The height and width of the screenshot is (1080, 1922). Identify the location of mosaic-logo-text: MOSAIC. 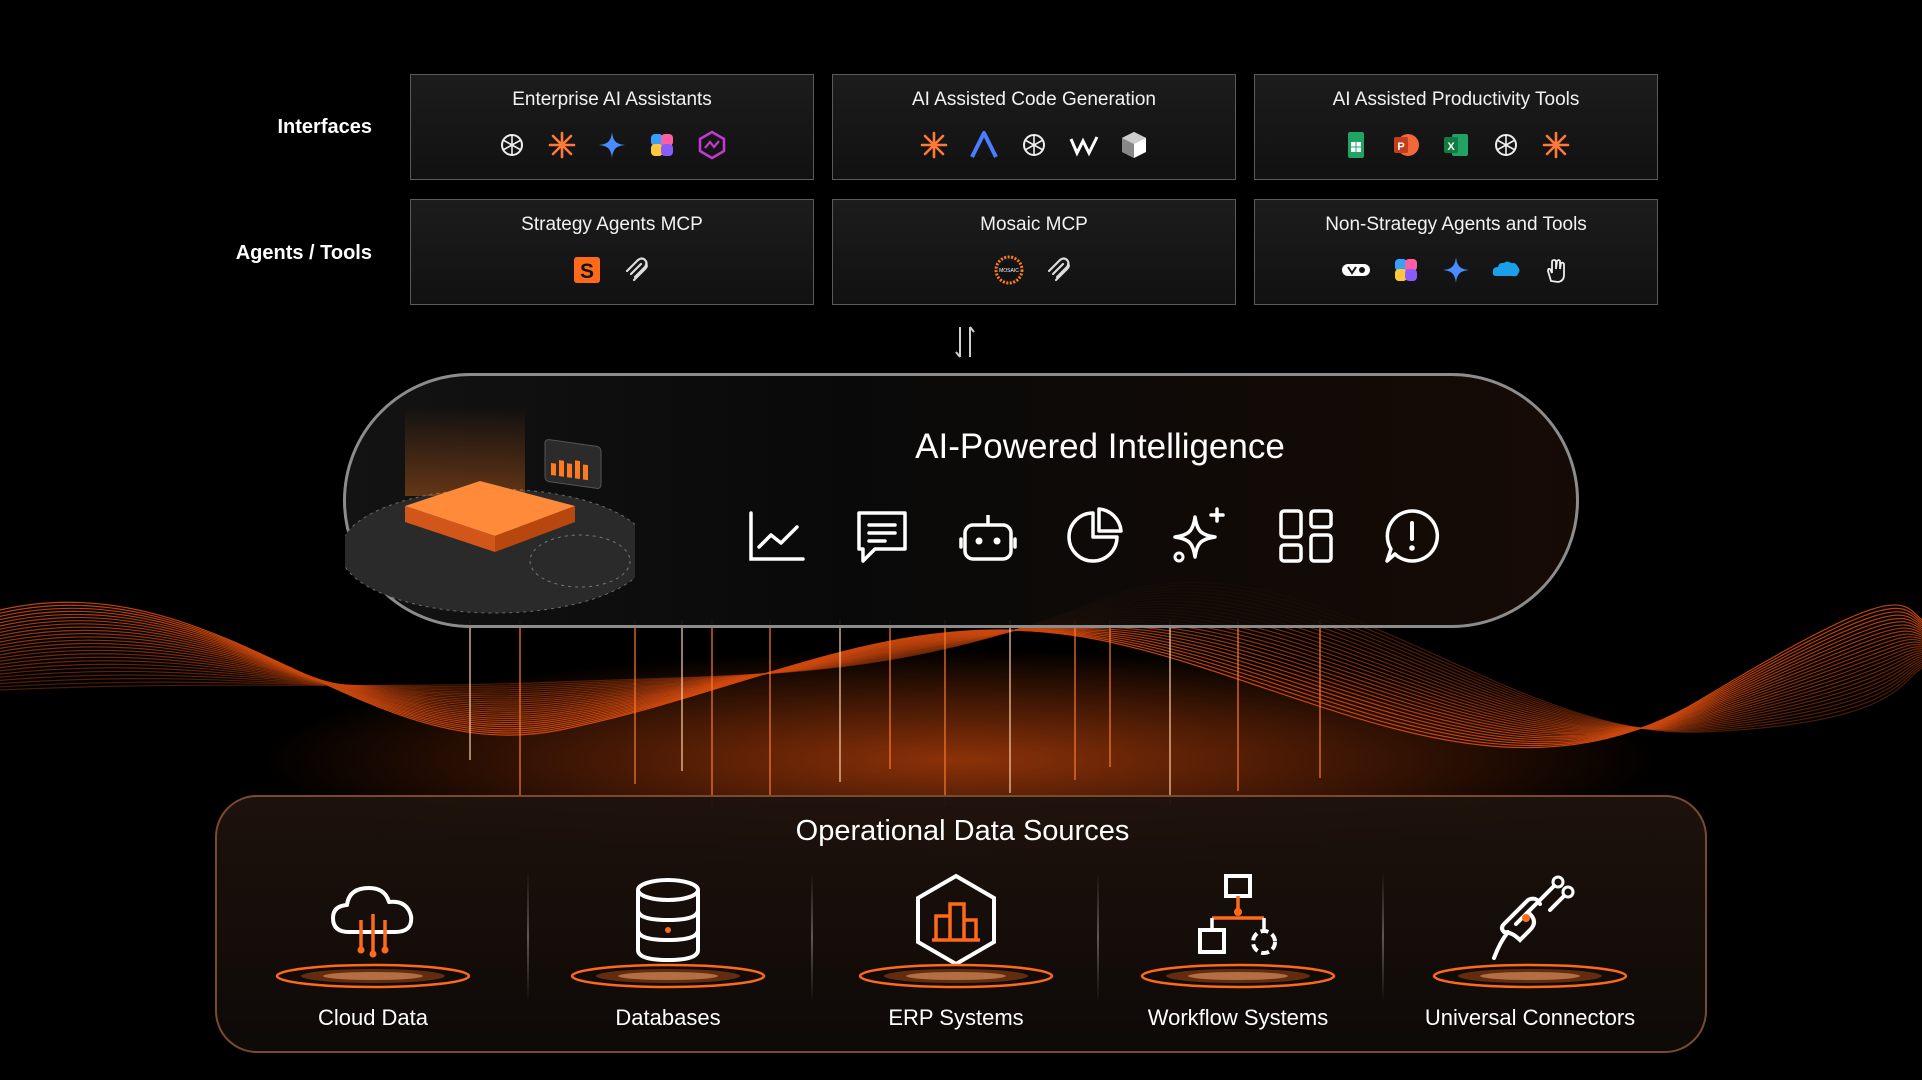
(1009, 271).